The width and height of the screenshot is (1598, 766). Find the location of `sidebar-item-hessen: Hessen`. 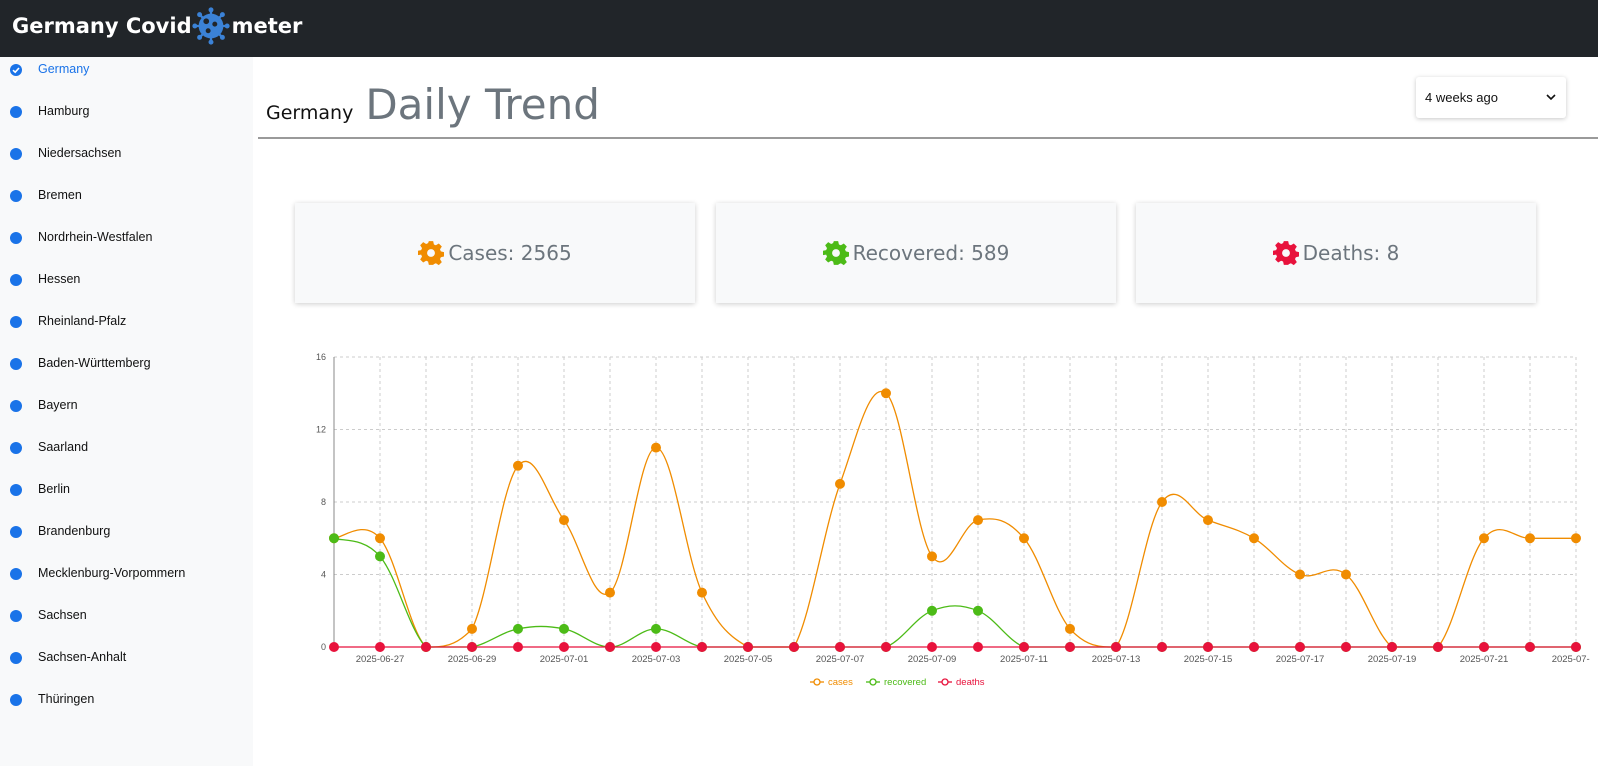

sidebar-item-hessen: Hessen is located at coordinates (126, 280).